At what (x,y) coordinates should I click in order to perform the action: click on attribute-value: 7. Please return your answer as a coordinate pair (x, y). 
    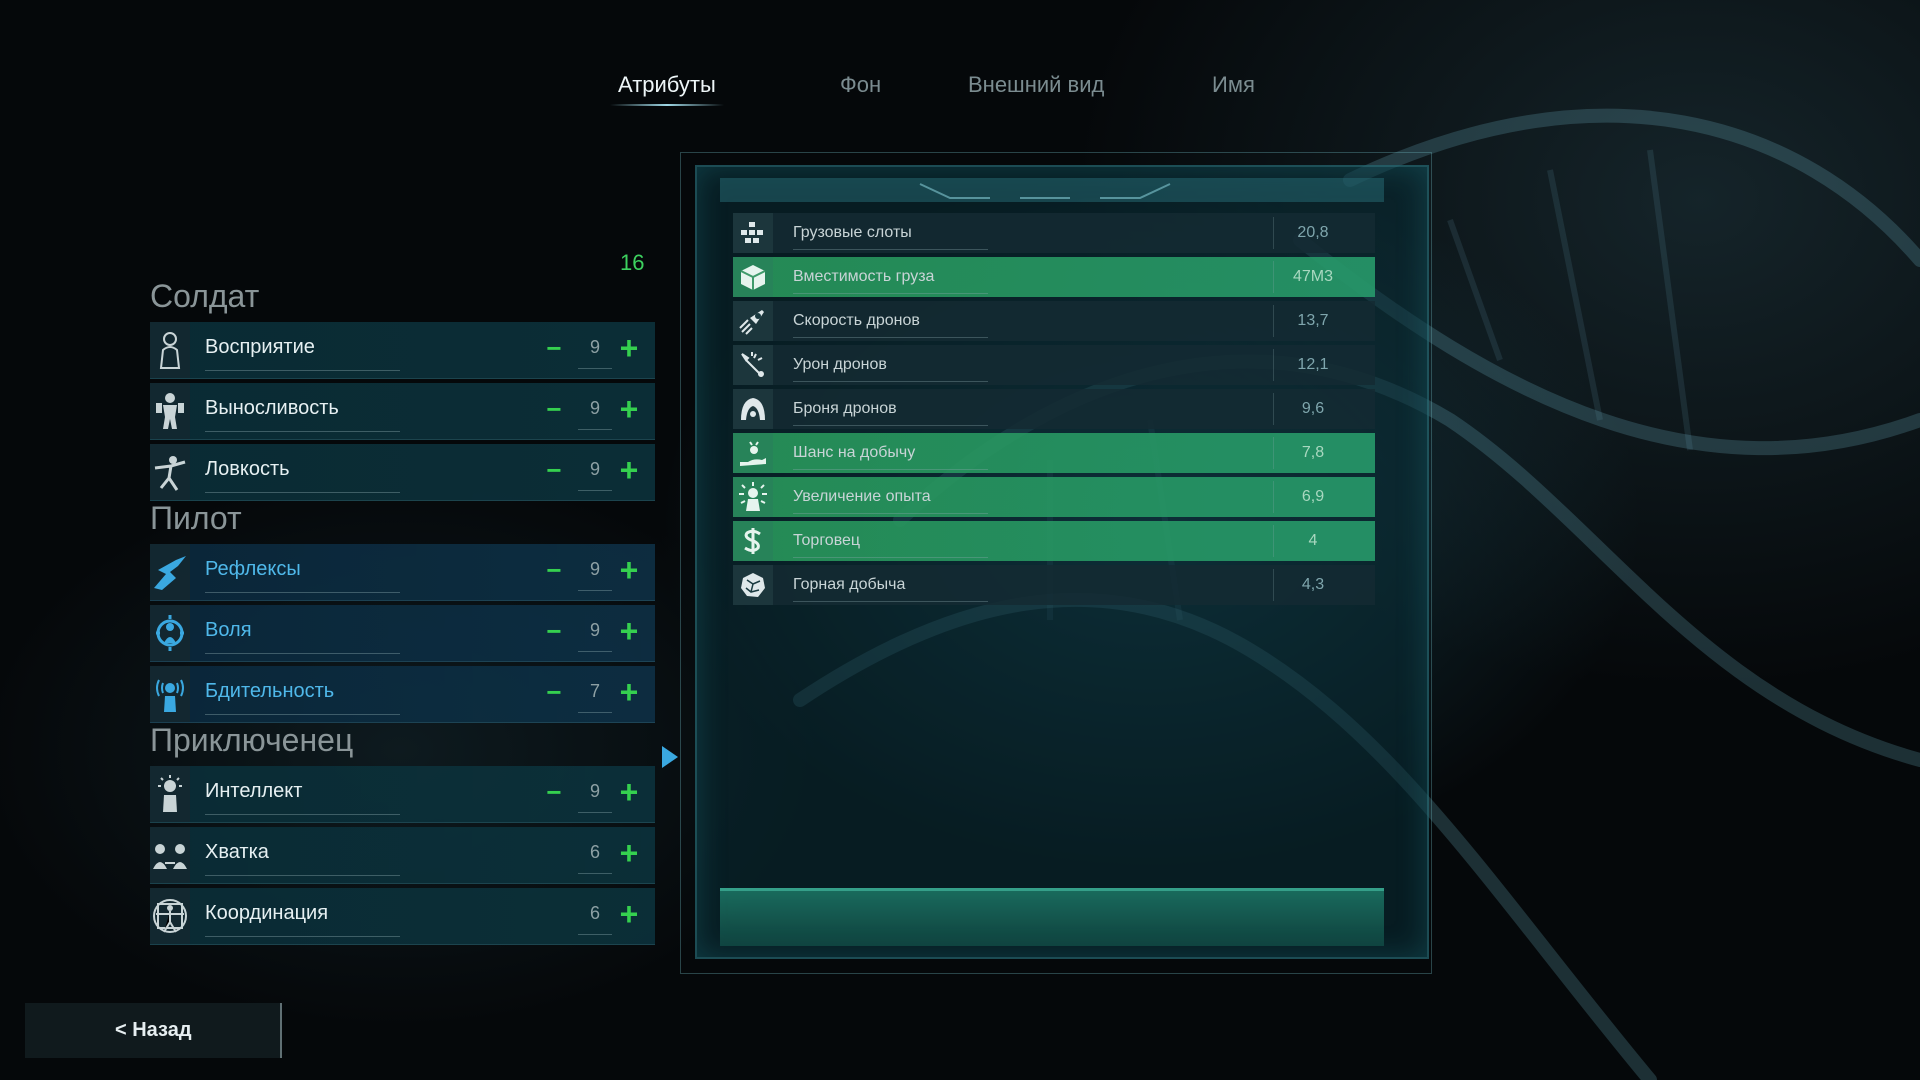
    Looking at the image, I should click on (594, 691).